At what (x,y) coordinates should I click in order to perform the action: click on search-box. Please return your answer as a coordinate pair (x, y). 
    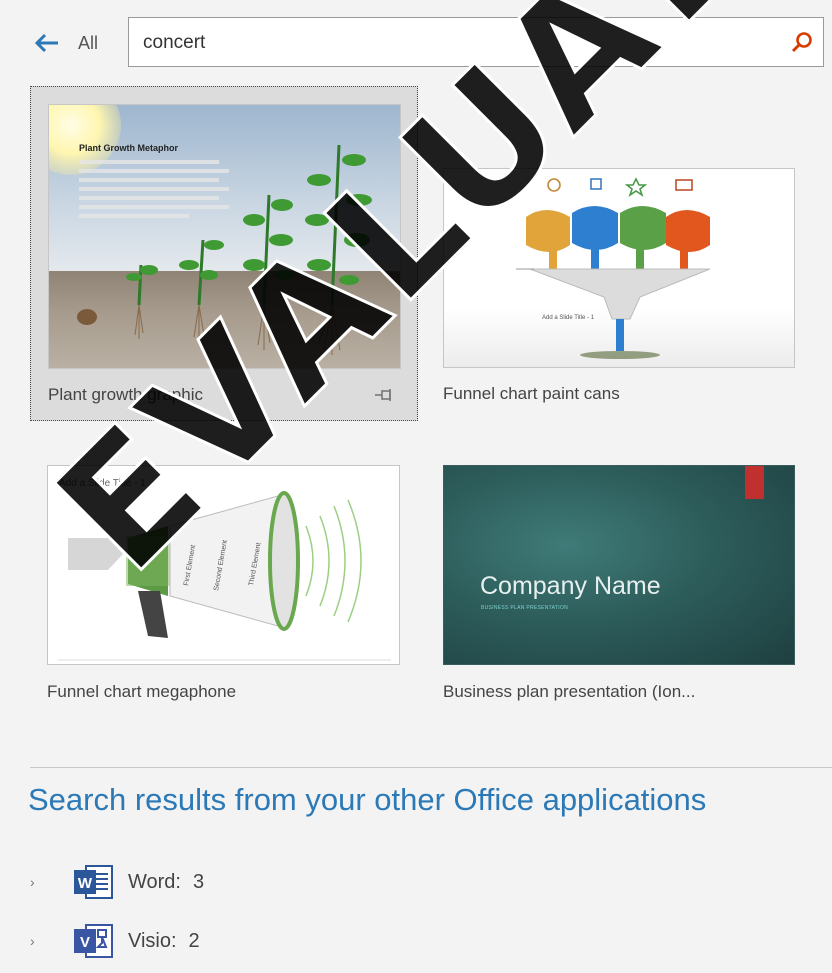
    Looking at the image, I should click on (476, 42).